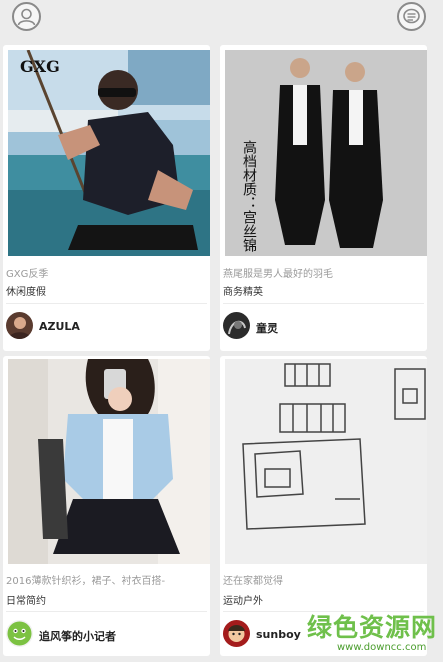 The width and height of the screenshot is (443, 662). I want to click on user-icon, so click(26, 17).